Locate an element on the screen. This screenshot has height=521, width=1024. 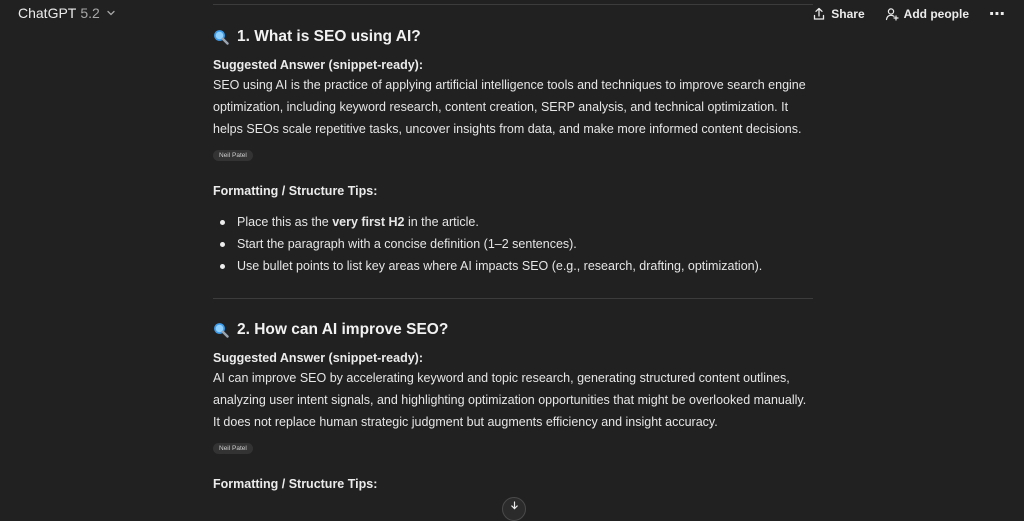
model-selector: ChatGPT 5.2 is located at coordinates (67, 13).